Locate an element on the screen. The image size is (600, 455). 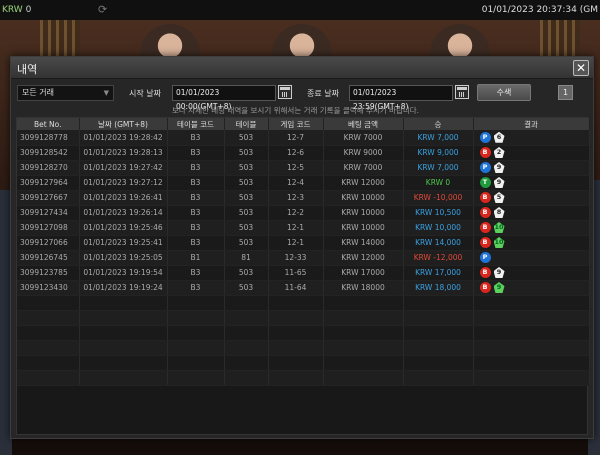
result-cell: P is located at coordinates (531, 258).